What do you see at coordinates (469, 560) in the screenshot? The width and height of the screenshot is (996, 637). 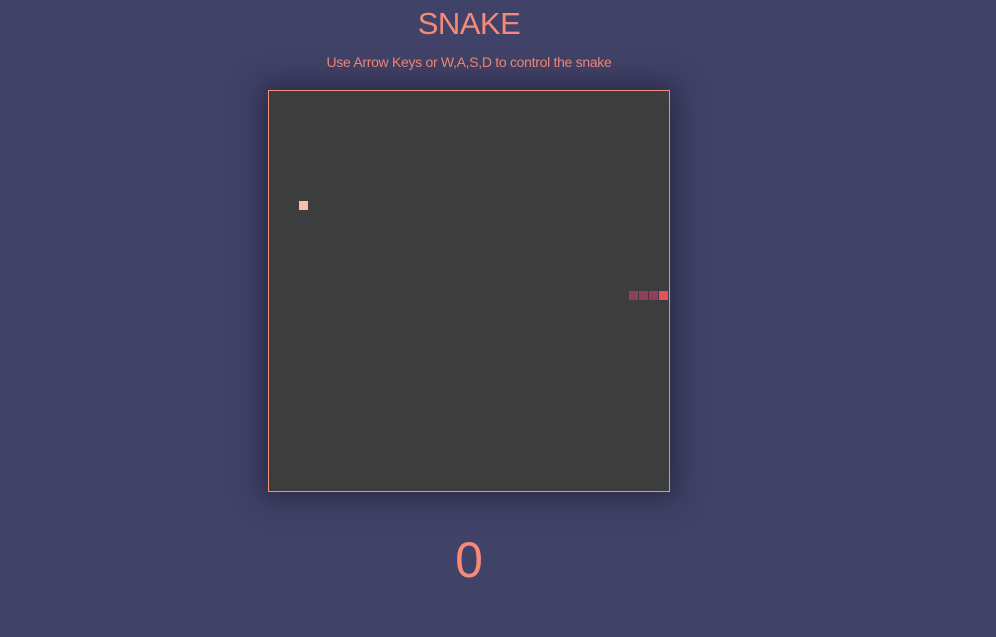 I see `score-display: 0` at bounding box center [469, 560].